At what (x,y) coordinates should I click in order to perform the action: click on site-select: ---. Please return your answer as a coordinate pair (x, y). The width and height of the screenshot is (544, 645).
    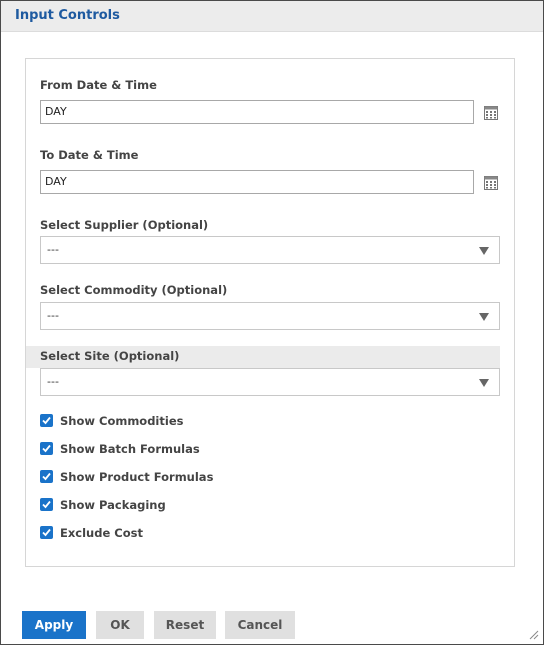
    Looking at the image, I should click on (270, 382).